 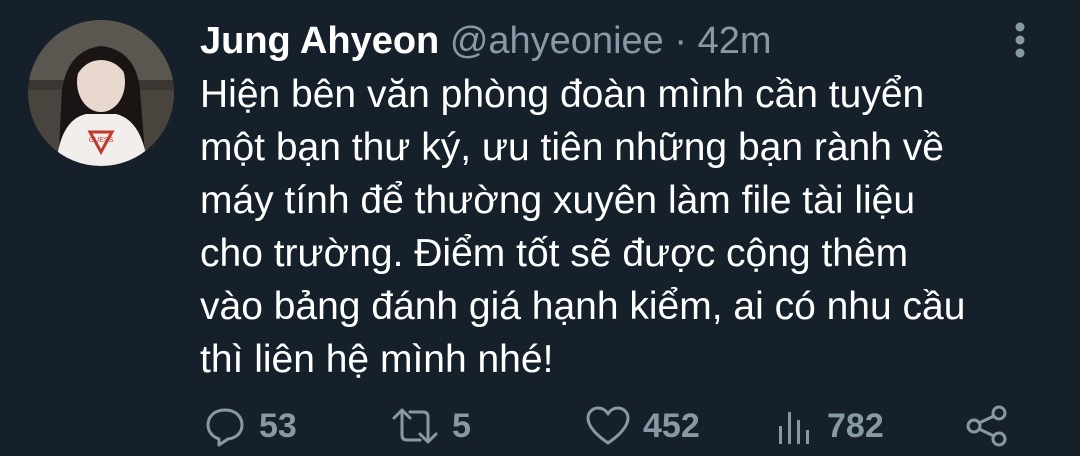 What do you see at coordinates (1020, 40) in the screenshot?
I see `more-options-icon` at bounding box center [1020, 40].